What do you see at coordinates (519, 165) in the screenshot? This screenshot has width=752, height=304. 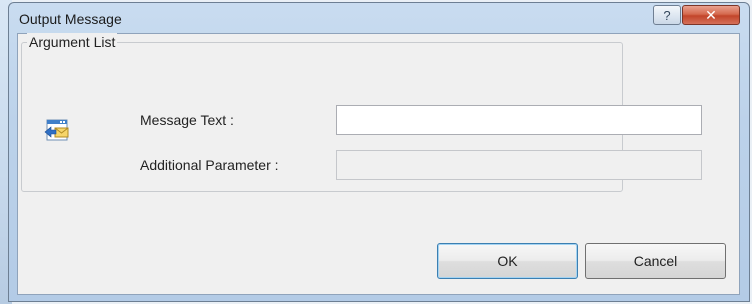 I see `additional-parameter-input` at bounding box center [519, 165].